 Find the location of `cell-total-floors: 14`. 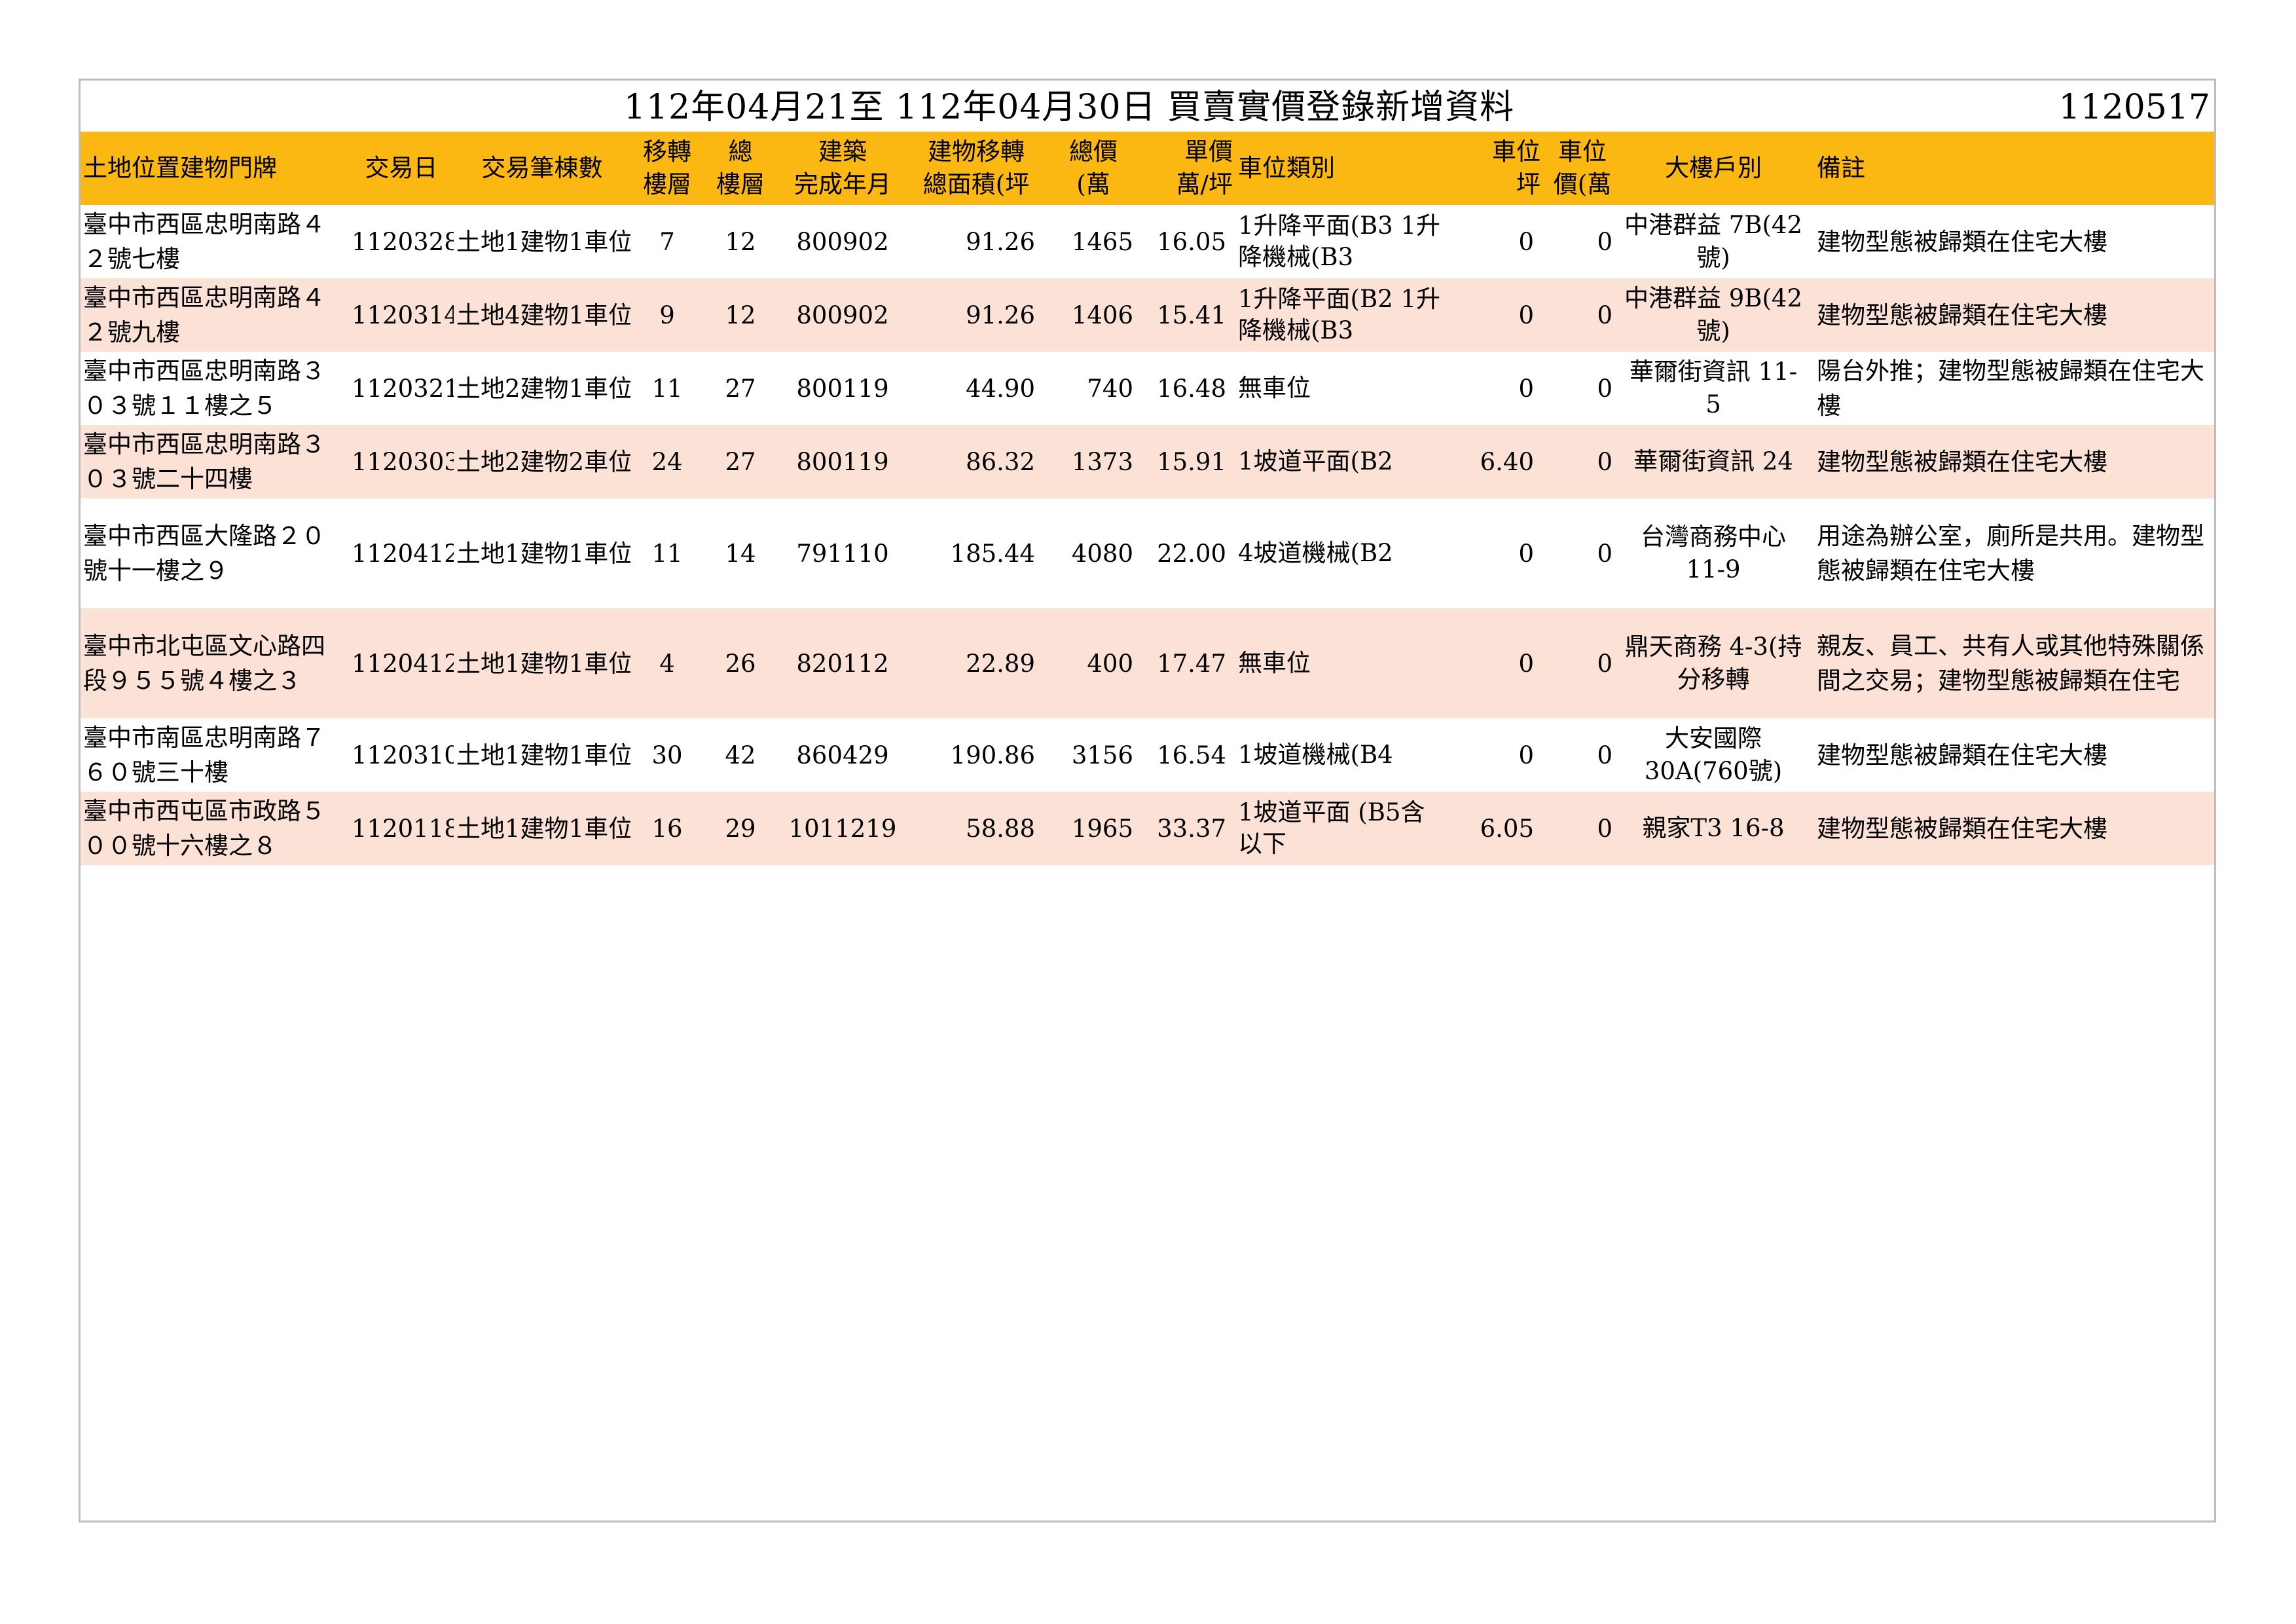

cell-total-floors: 14 is located at coordinates (740, 553).